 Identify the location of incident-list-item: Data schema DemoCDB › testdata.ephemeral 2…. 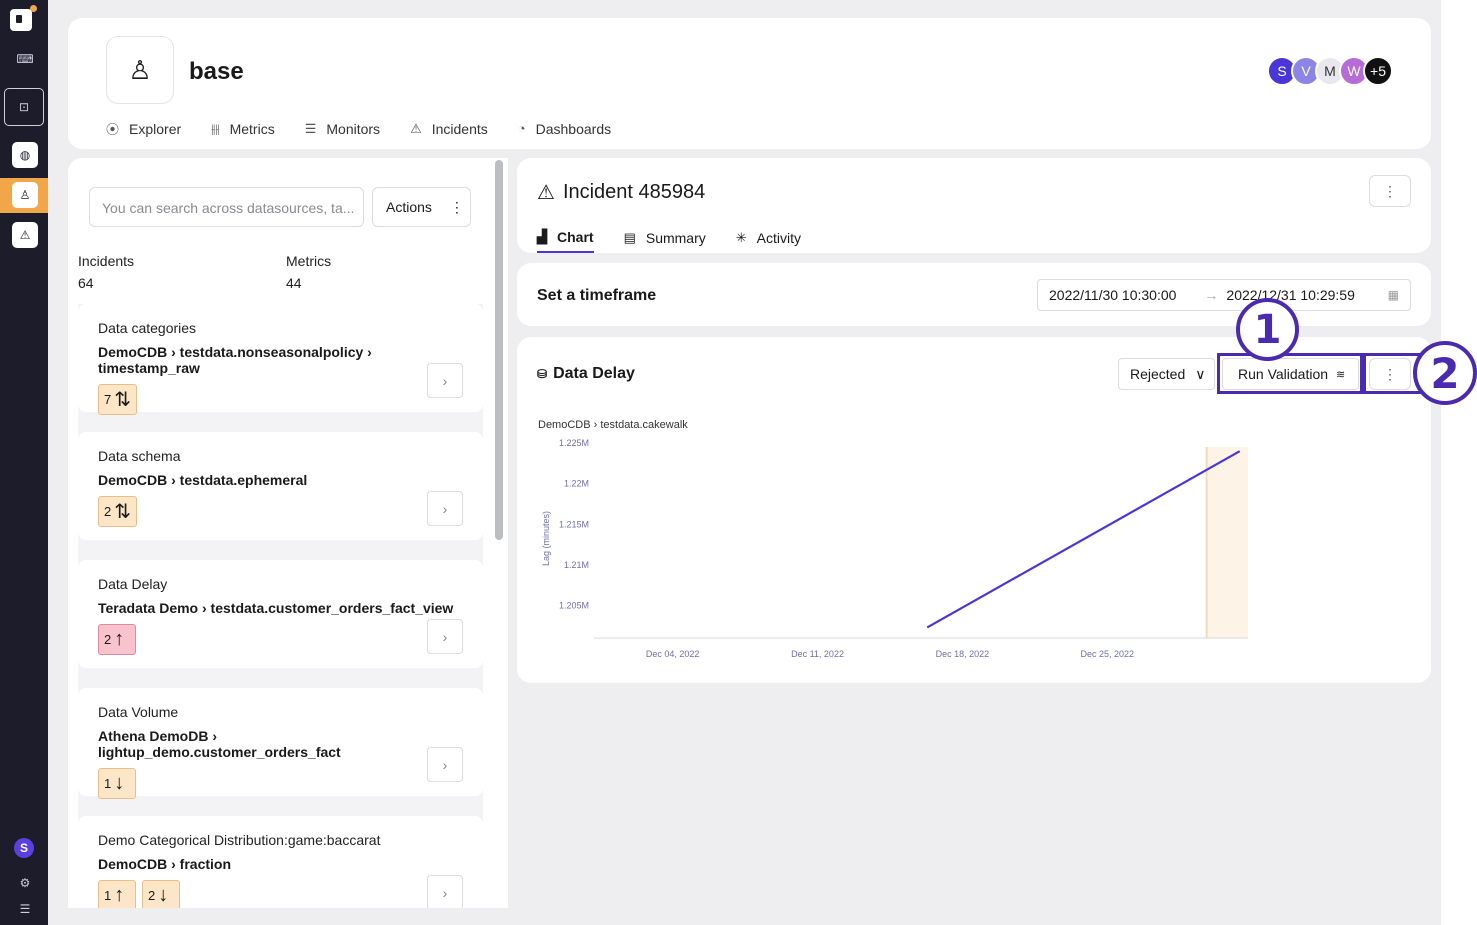
(280, 486).